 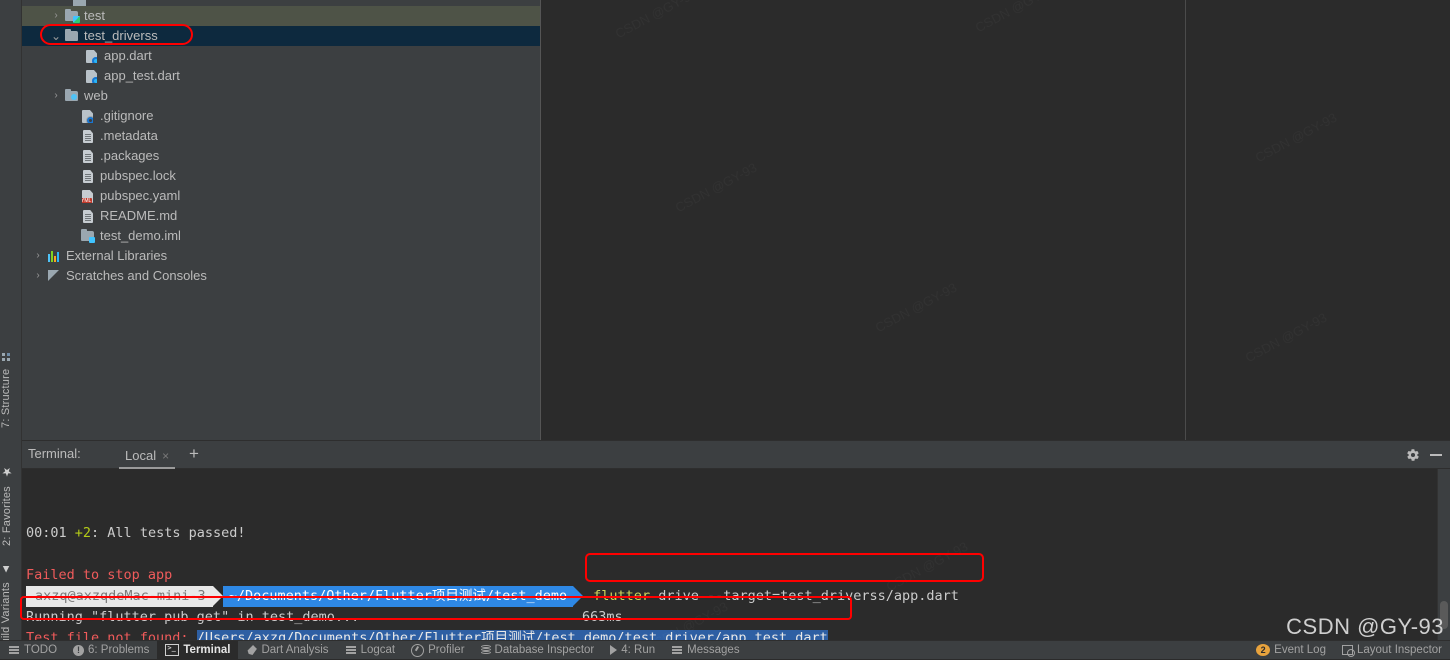 What do you see at coordinates (370, 650) in the screenshot?
I see `status-item-logcat: Logcat` at bounding box center [370, 650].